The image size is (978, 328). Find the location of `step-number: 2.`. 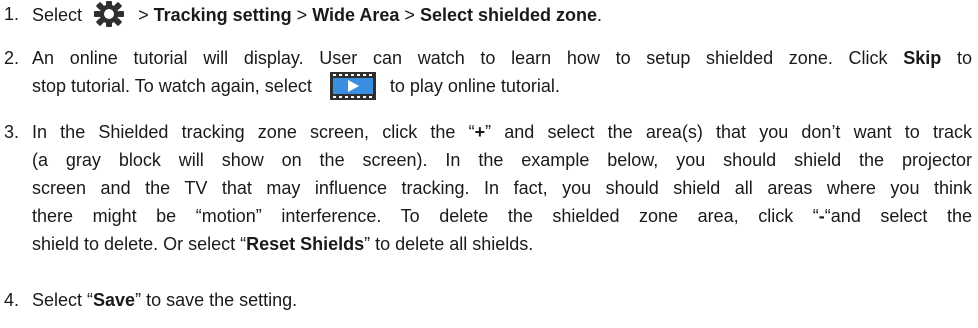

step-number: 2. is located at coordinates (12, 58).